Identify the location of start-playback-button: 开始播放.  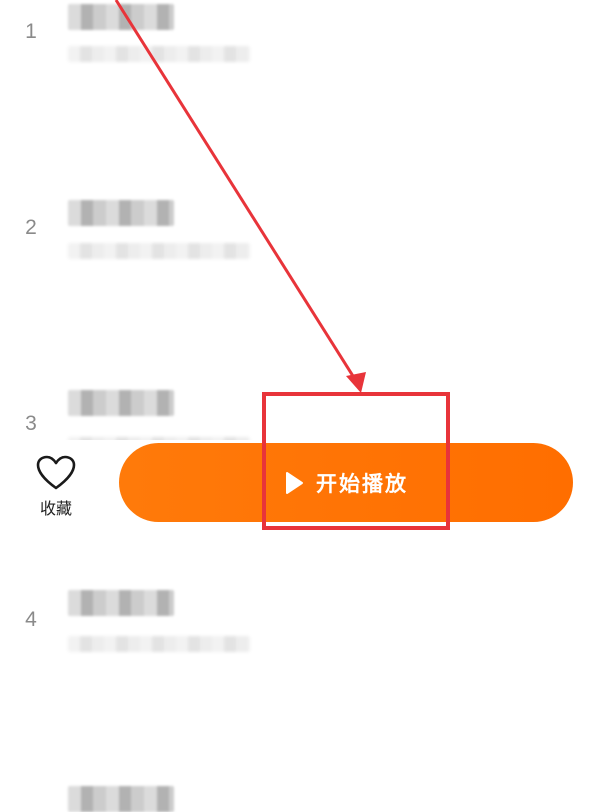
(346, 482).